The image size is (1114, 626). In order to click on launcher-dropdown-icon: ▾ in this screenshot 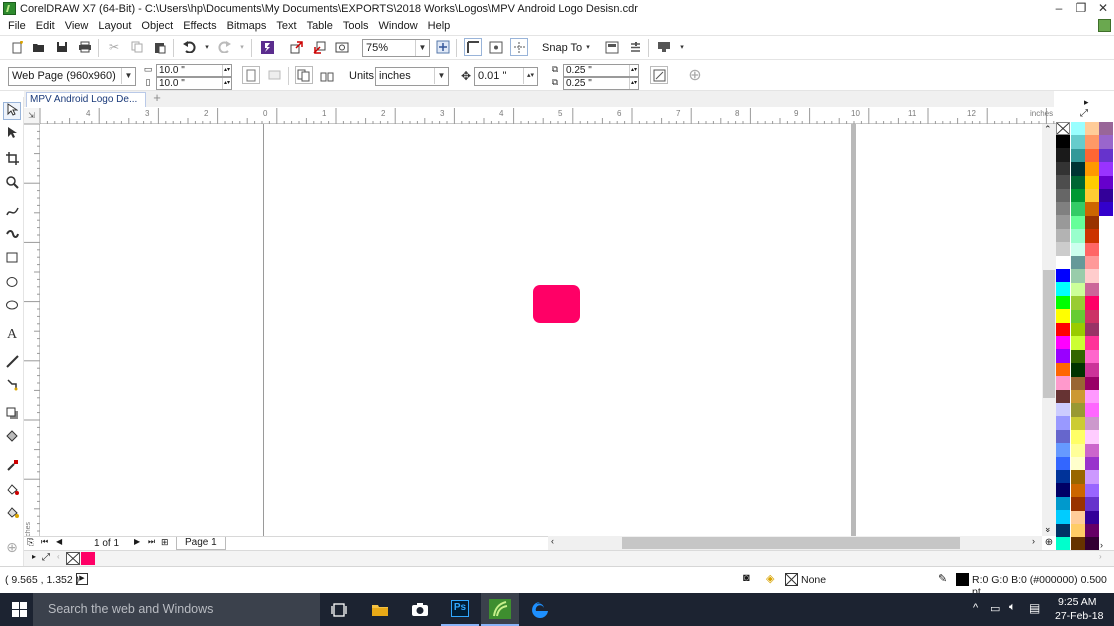, I will do `click(682, 47)`.